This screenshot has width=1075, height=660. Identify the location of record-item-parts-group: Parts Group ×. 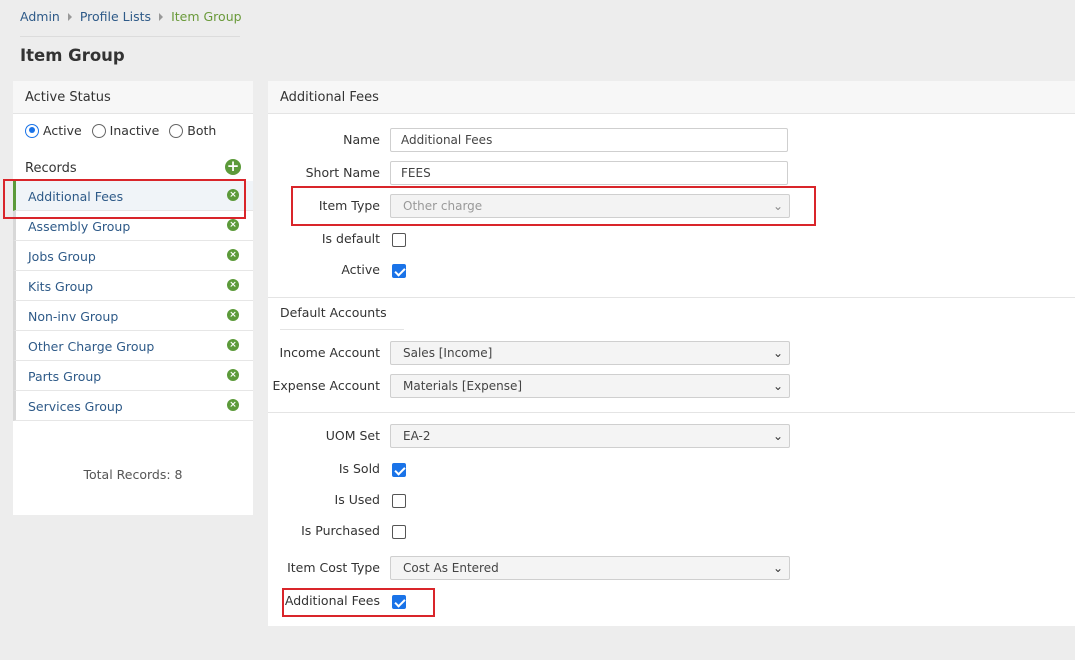
(133, 376).